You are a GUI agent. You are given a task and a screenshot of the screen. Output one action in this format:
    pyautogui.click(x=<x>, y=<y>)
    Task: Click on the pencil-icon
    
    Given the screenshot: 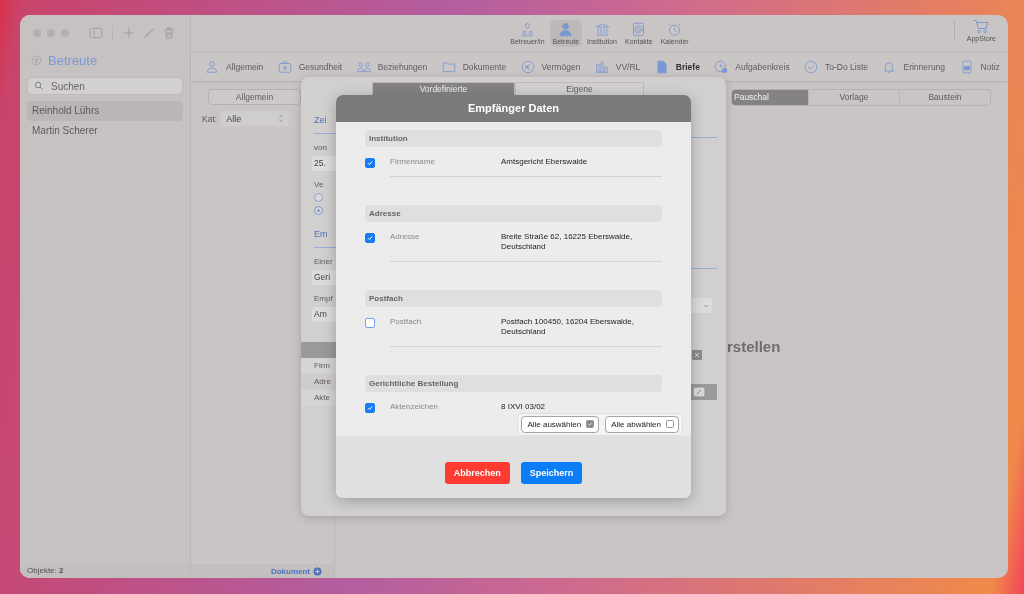 What is the action you would take?
    pyautogui.click(x=149, y=33)
    